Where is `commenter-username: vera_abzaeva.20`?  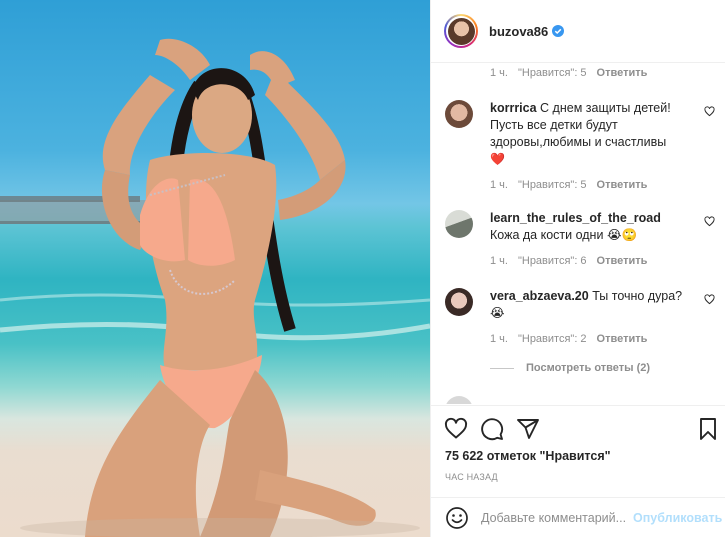
commenter-username: vera_abzaeva.20 is located at coordinates (539, 296).